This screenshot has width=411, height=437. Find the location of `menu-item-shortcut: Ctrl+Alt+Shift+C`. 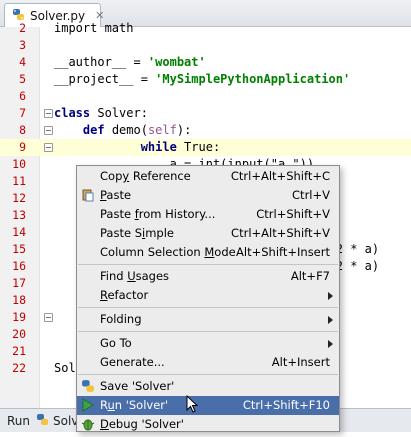

menu-item-shortcut: Ctrl+Alt+Shift+C is located at coordinates (280, 176).